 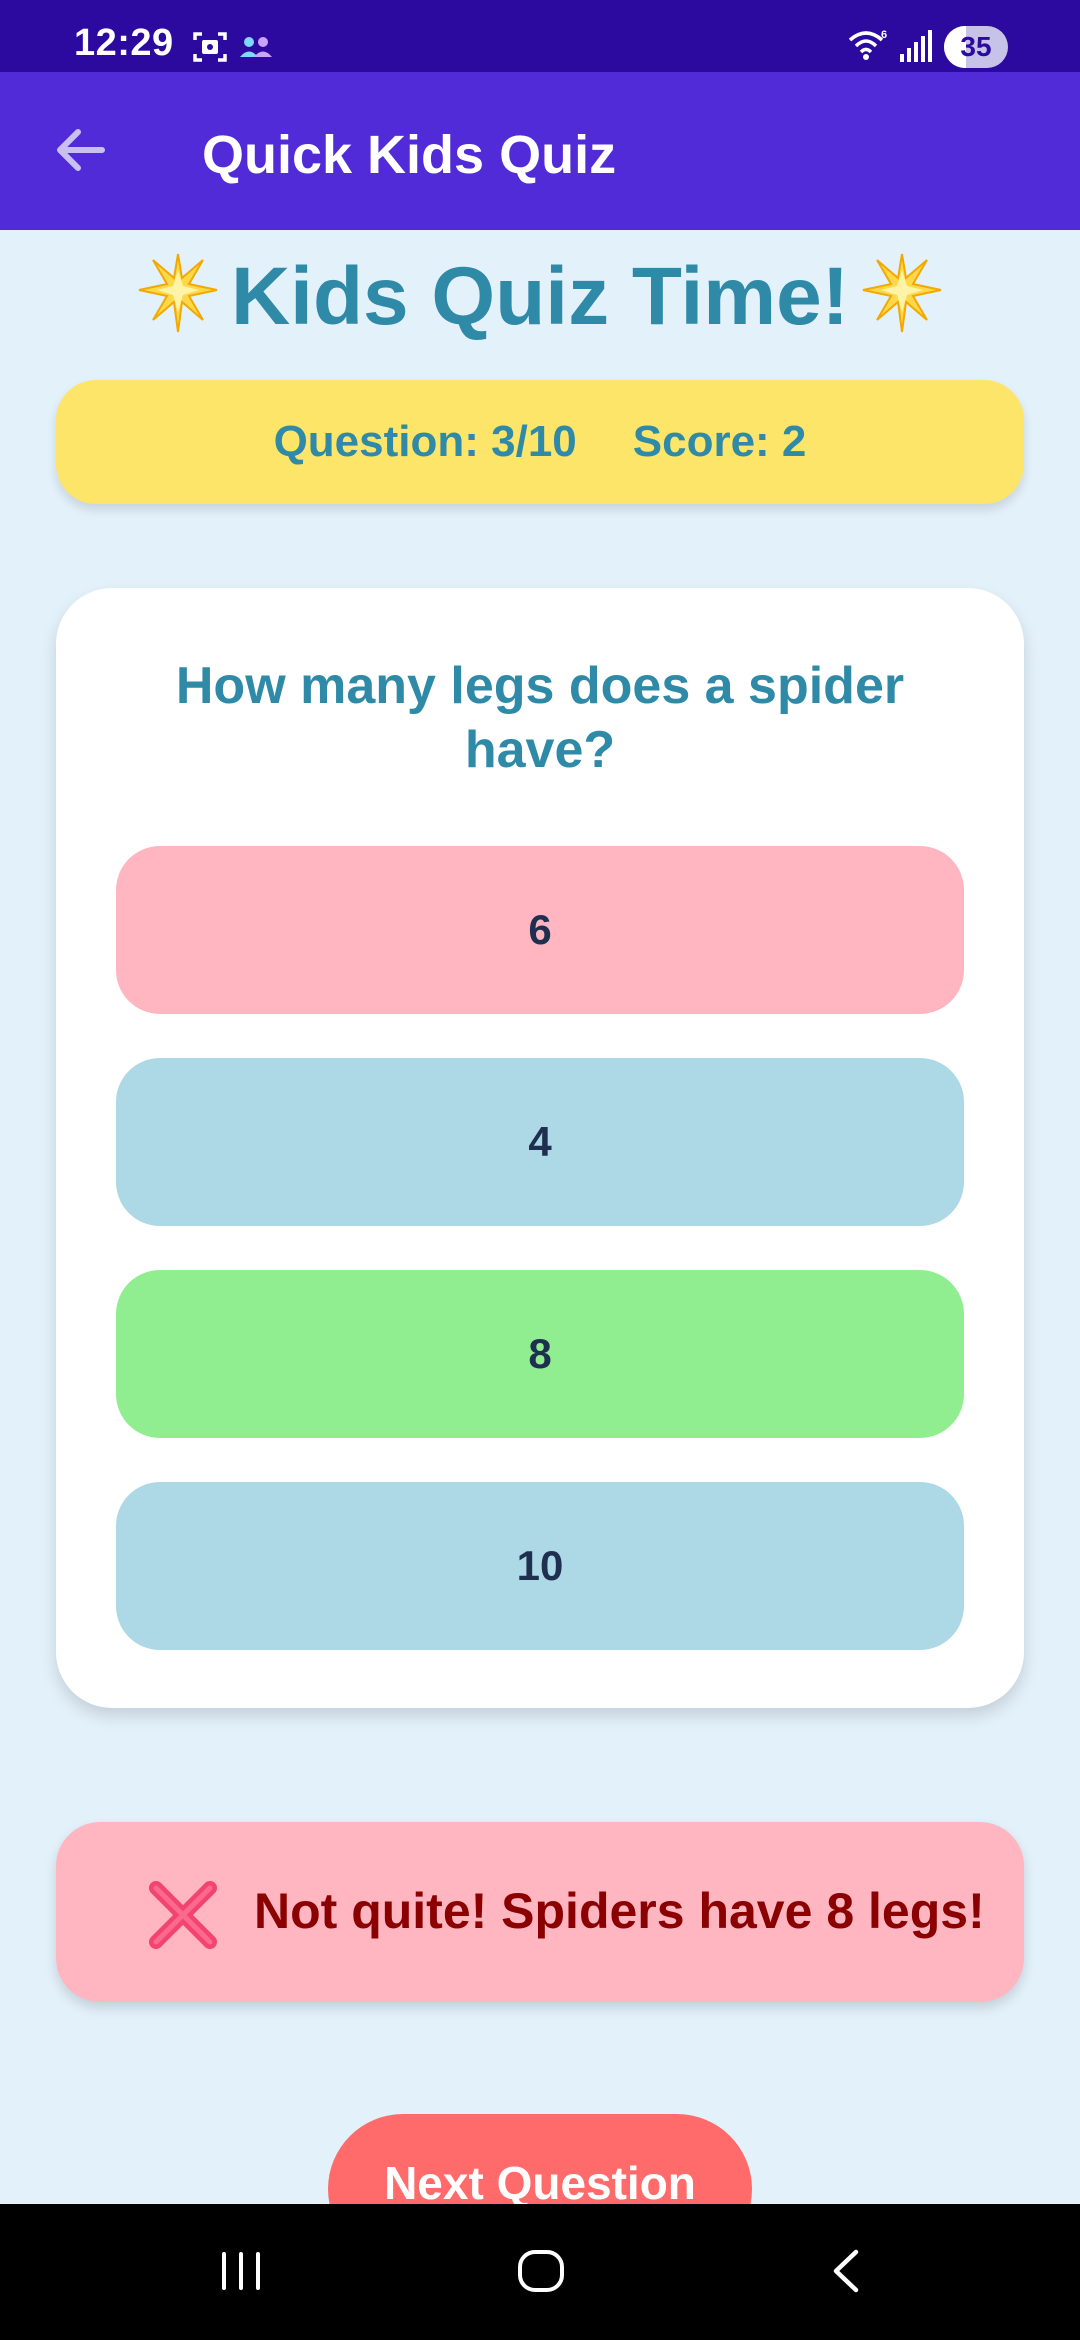 I want to click on feedback-text: Not quite! Spiders have 8 legs!, so click(x=619, y=1911).